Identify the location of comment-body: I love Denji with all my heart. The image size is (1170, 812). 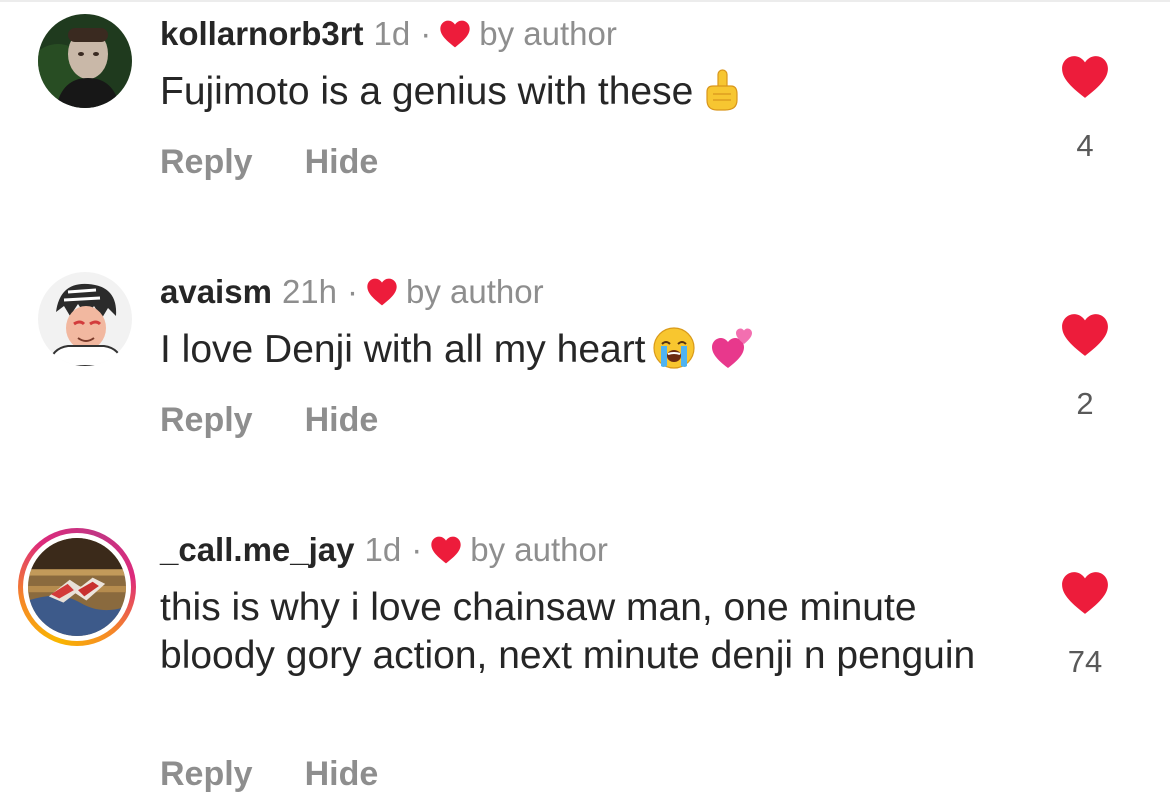
(403, 349).